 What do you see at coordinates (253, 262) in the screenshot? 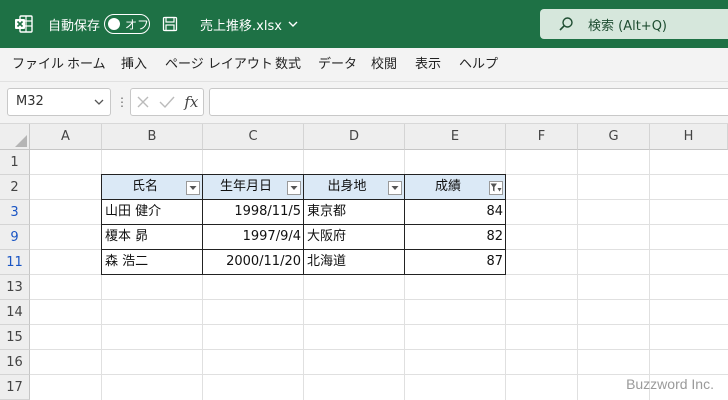
I see `table-cell: 2000/11/20` at bounding box center [253, 262].